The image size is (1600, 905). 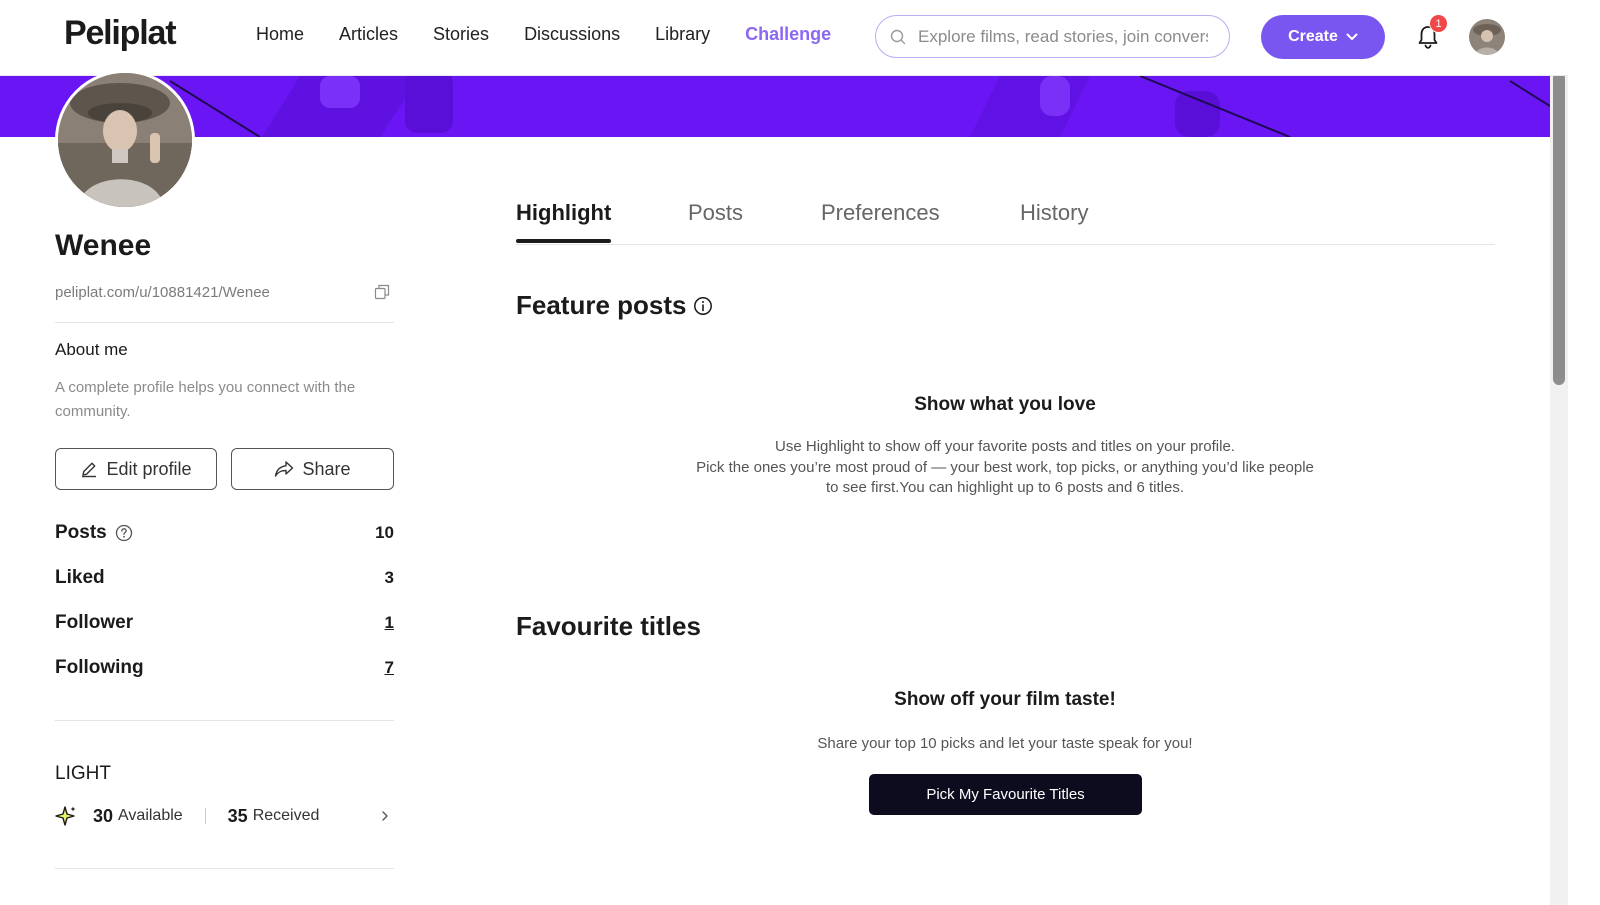 What do you see at coordinates (1438, 23) in the screenshot?
I see `notification-badge: 1` at bounding box center [1438, 23].